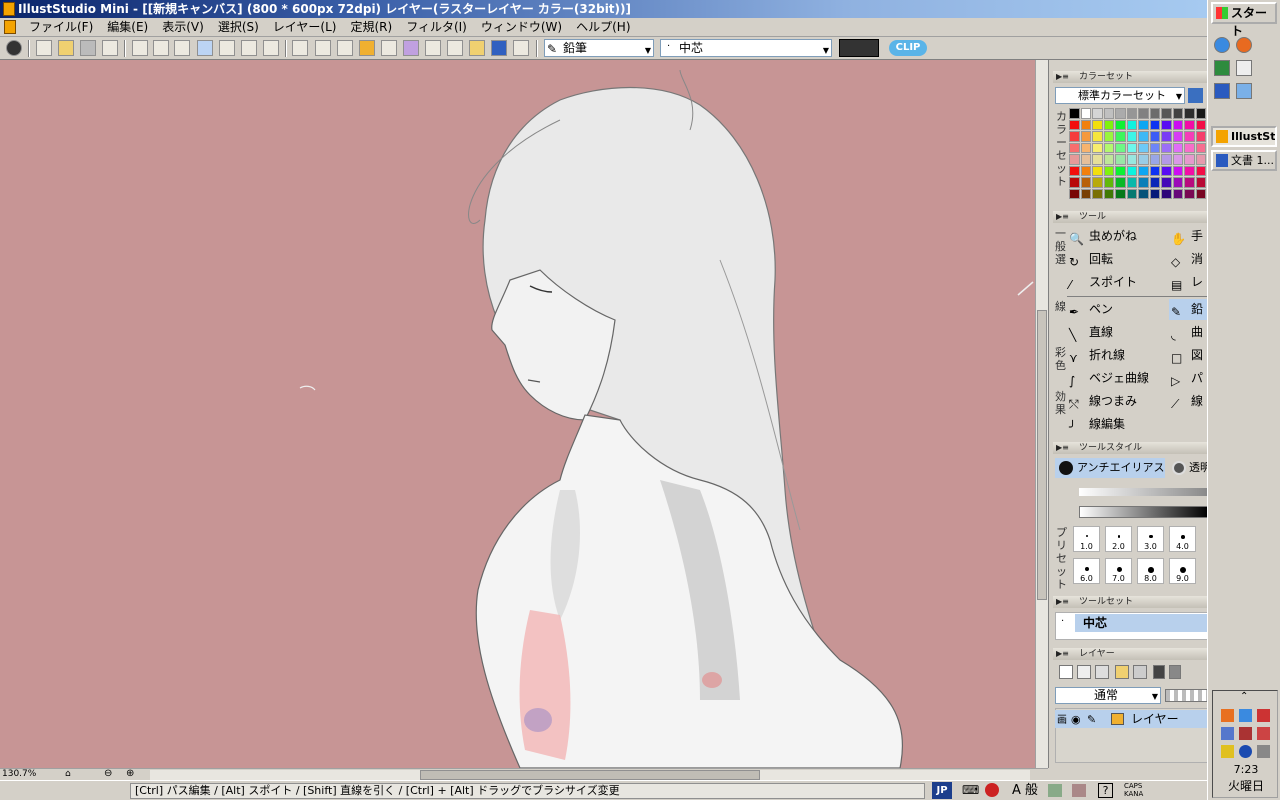  What do you see at coordinates (1117, 236) in the screenshot?
I see `tool-zoom: 🔍 虫めがね` at bounding box center [1117, 236].